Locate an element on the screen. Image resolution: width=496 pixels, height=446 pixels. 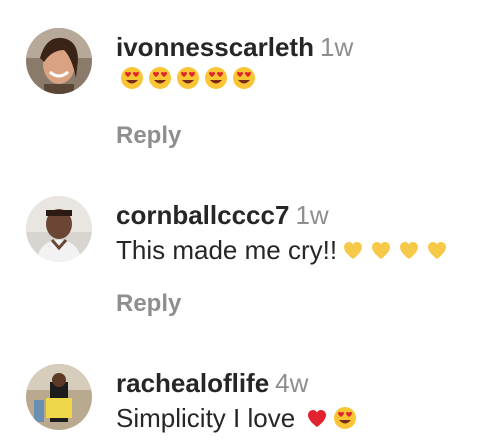
timestamp: 4w is located at coordinates (291, 383).